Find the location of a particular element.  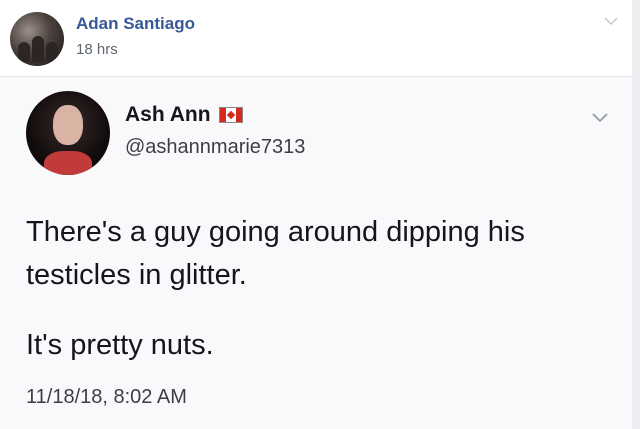

post-timestamp-link: 18 hrs is located at coordinates (97, 49).